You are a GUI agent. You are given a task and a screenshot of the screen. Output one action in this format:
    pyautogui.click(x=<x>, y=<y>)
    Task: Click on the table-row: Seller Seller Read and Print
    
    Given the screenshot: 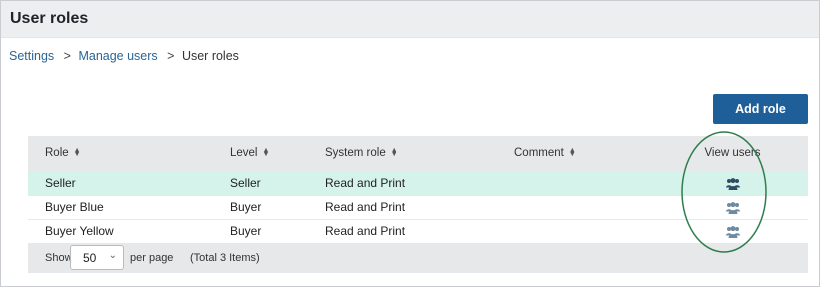 What is the action you would take?
    pyautogui.click(x=418, y=183)
    